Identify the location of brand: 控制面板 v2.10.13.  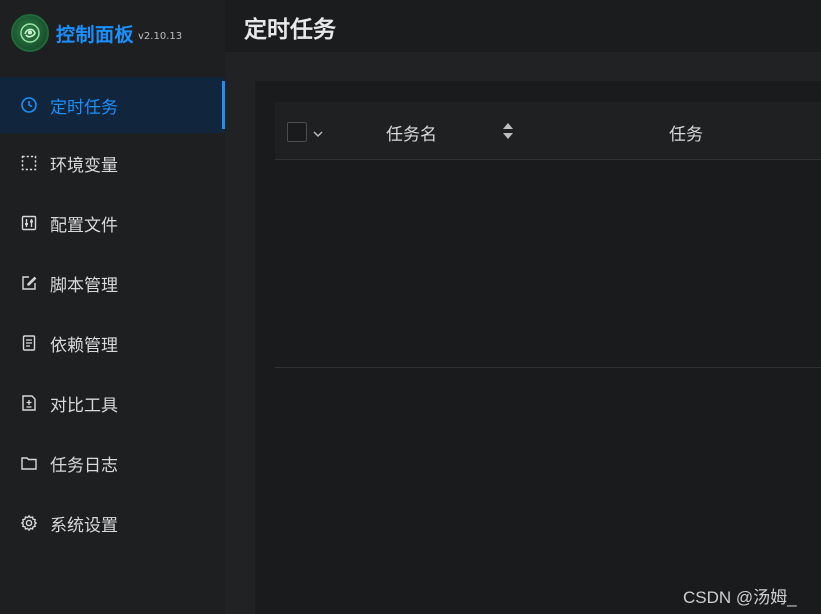
(112, 33).